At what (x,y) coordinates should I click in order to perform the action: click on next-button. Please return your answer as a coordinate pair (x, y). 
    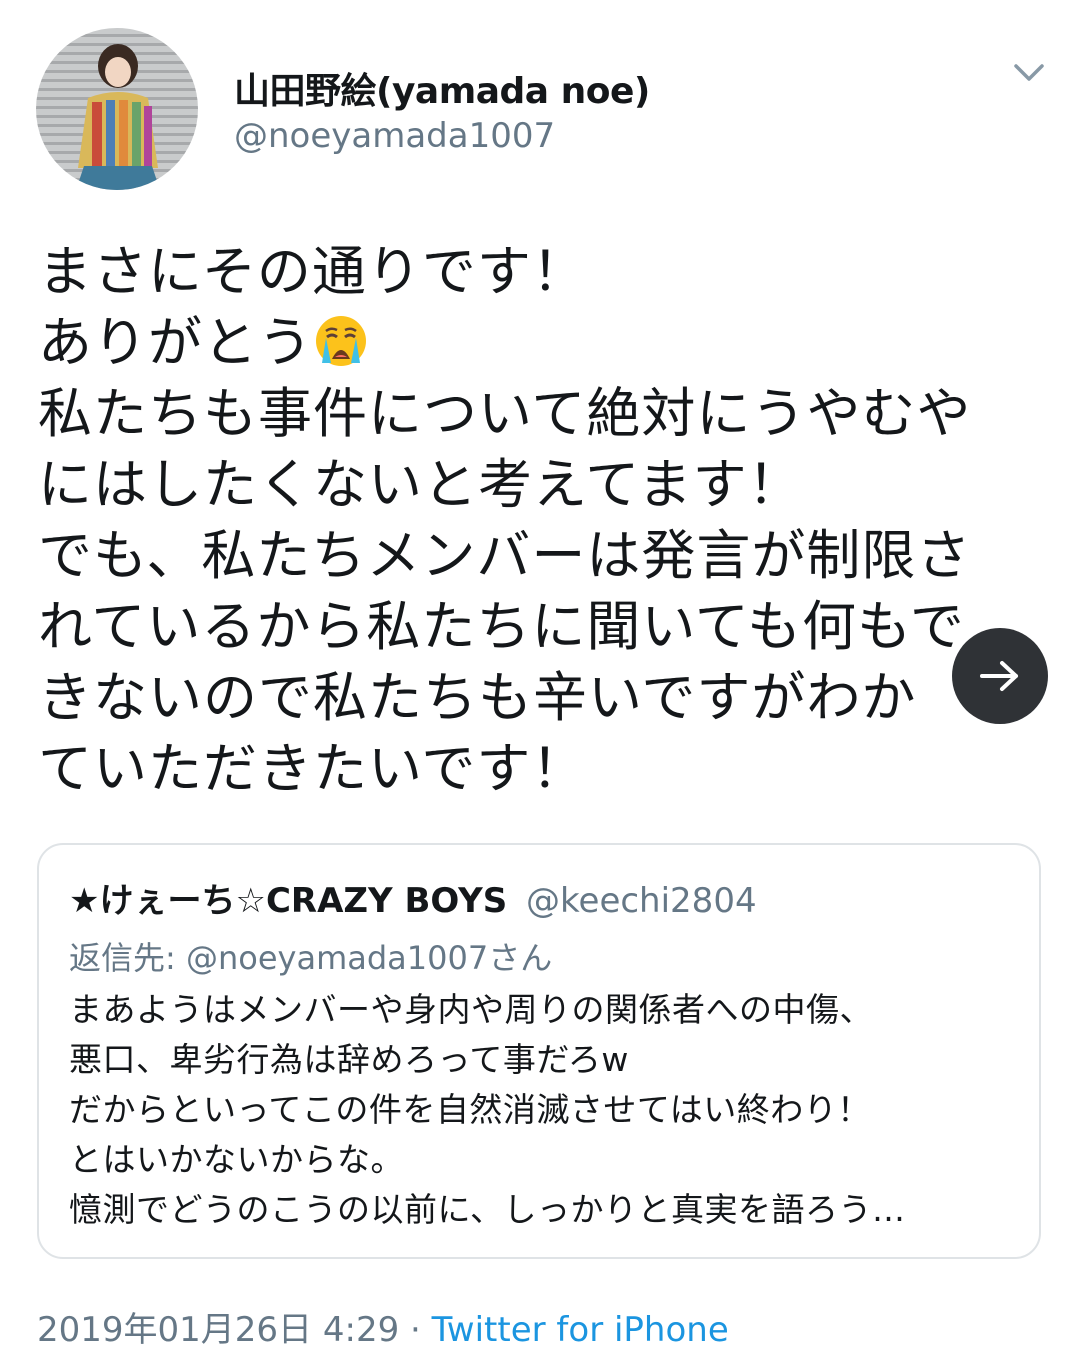
    Looking at the image, I should click on (1000, 676).